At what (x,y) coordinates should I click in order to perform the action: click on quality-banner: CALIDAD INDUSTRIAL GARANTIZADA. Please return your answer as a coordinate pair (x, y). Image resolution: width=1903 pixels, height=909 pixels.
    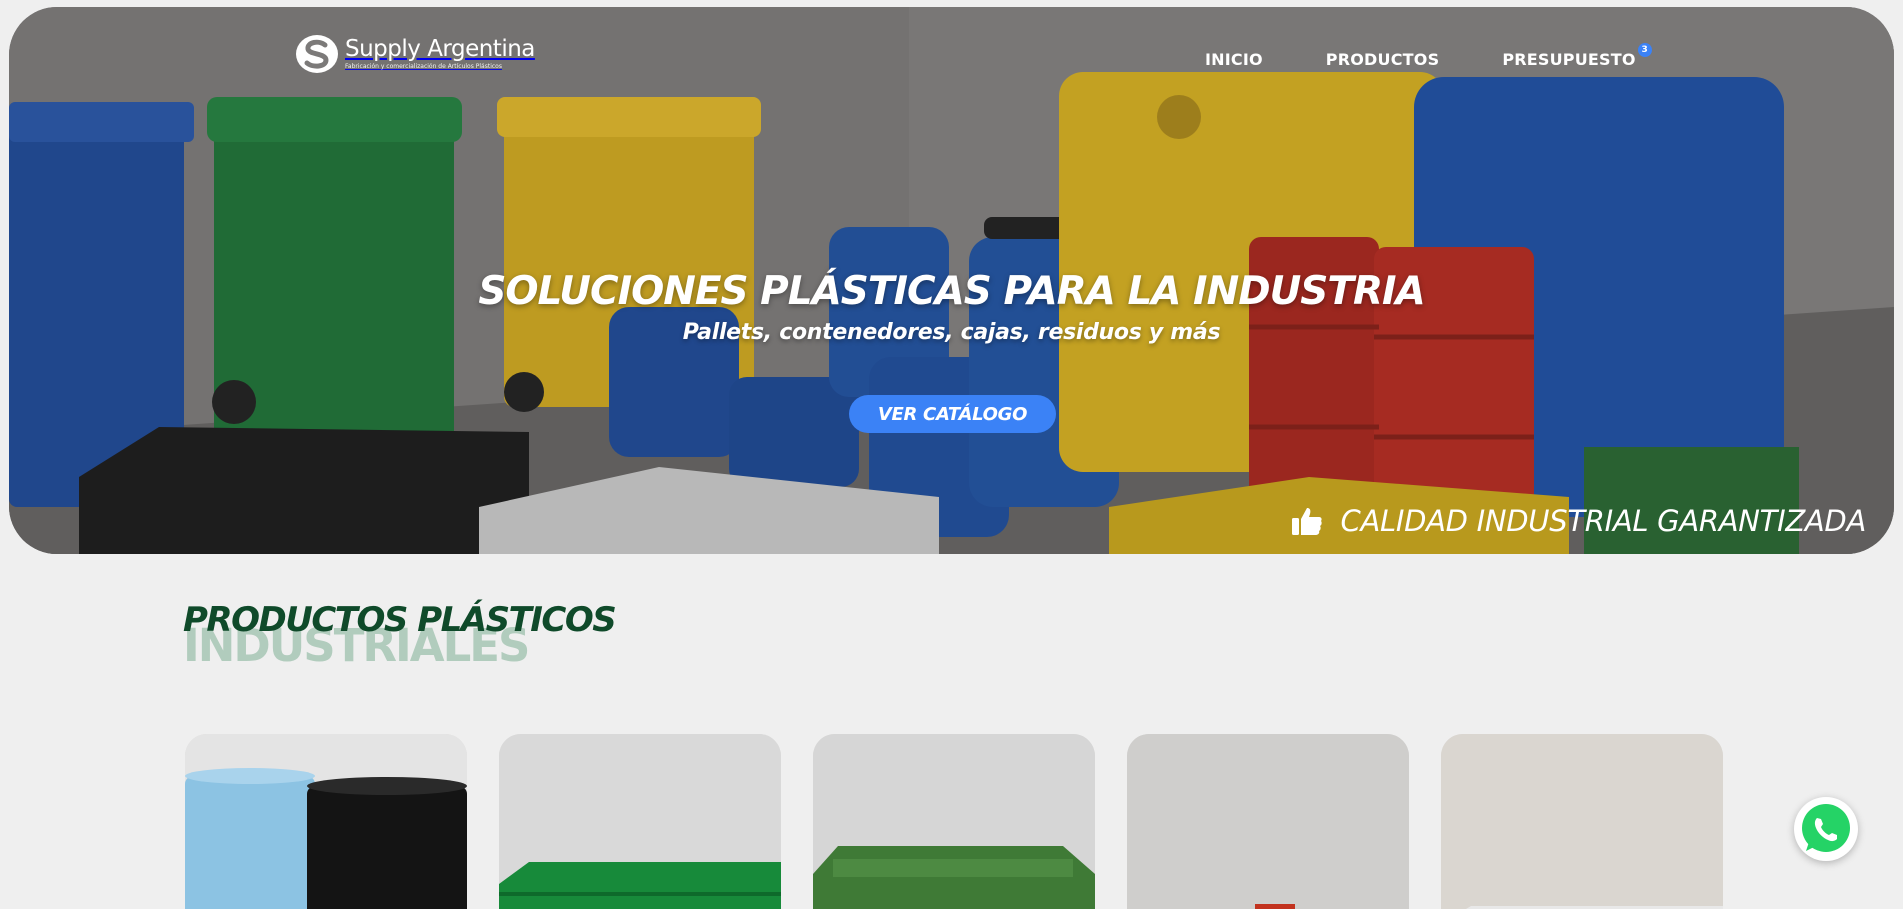
    Looking at the image, I should click on (1579, 521).